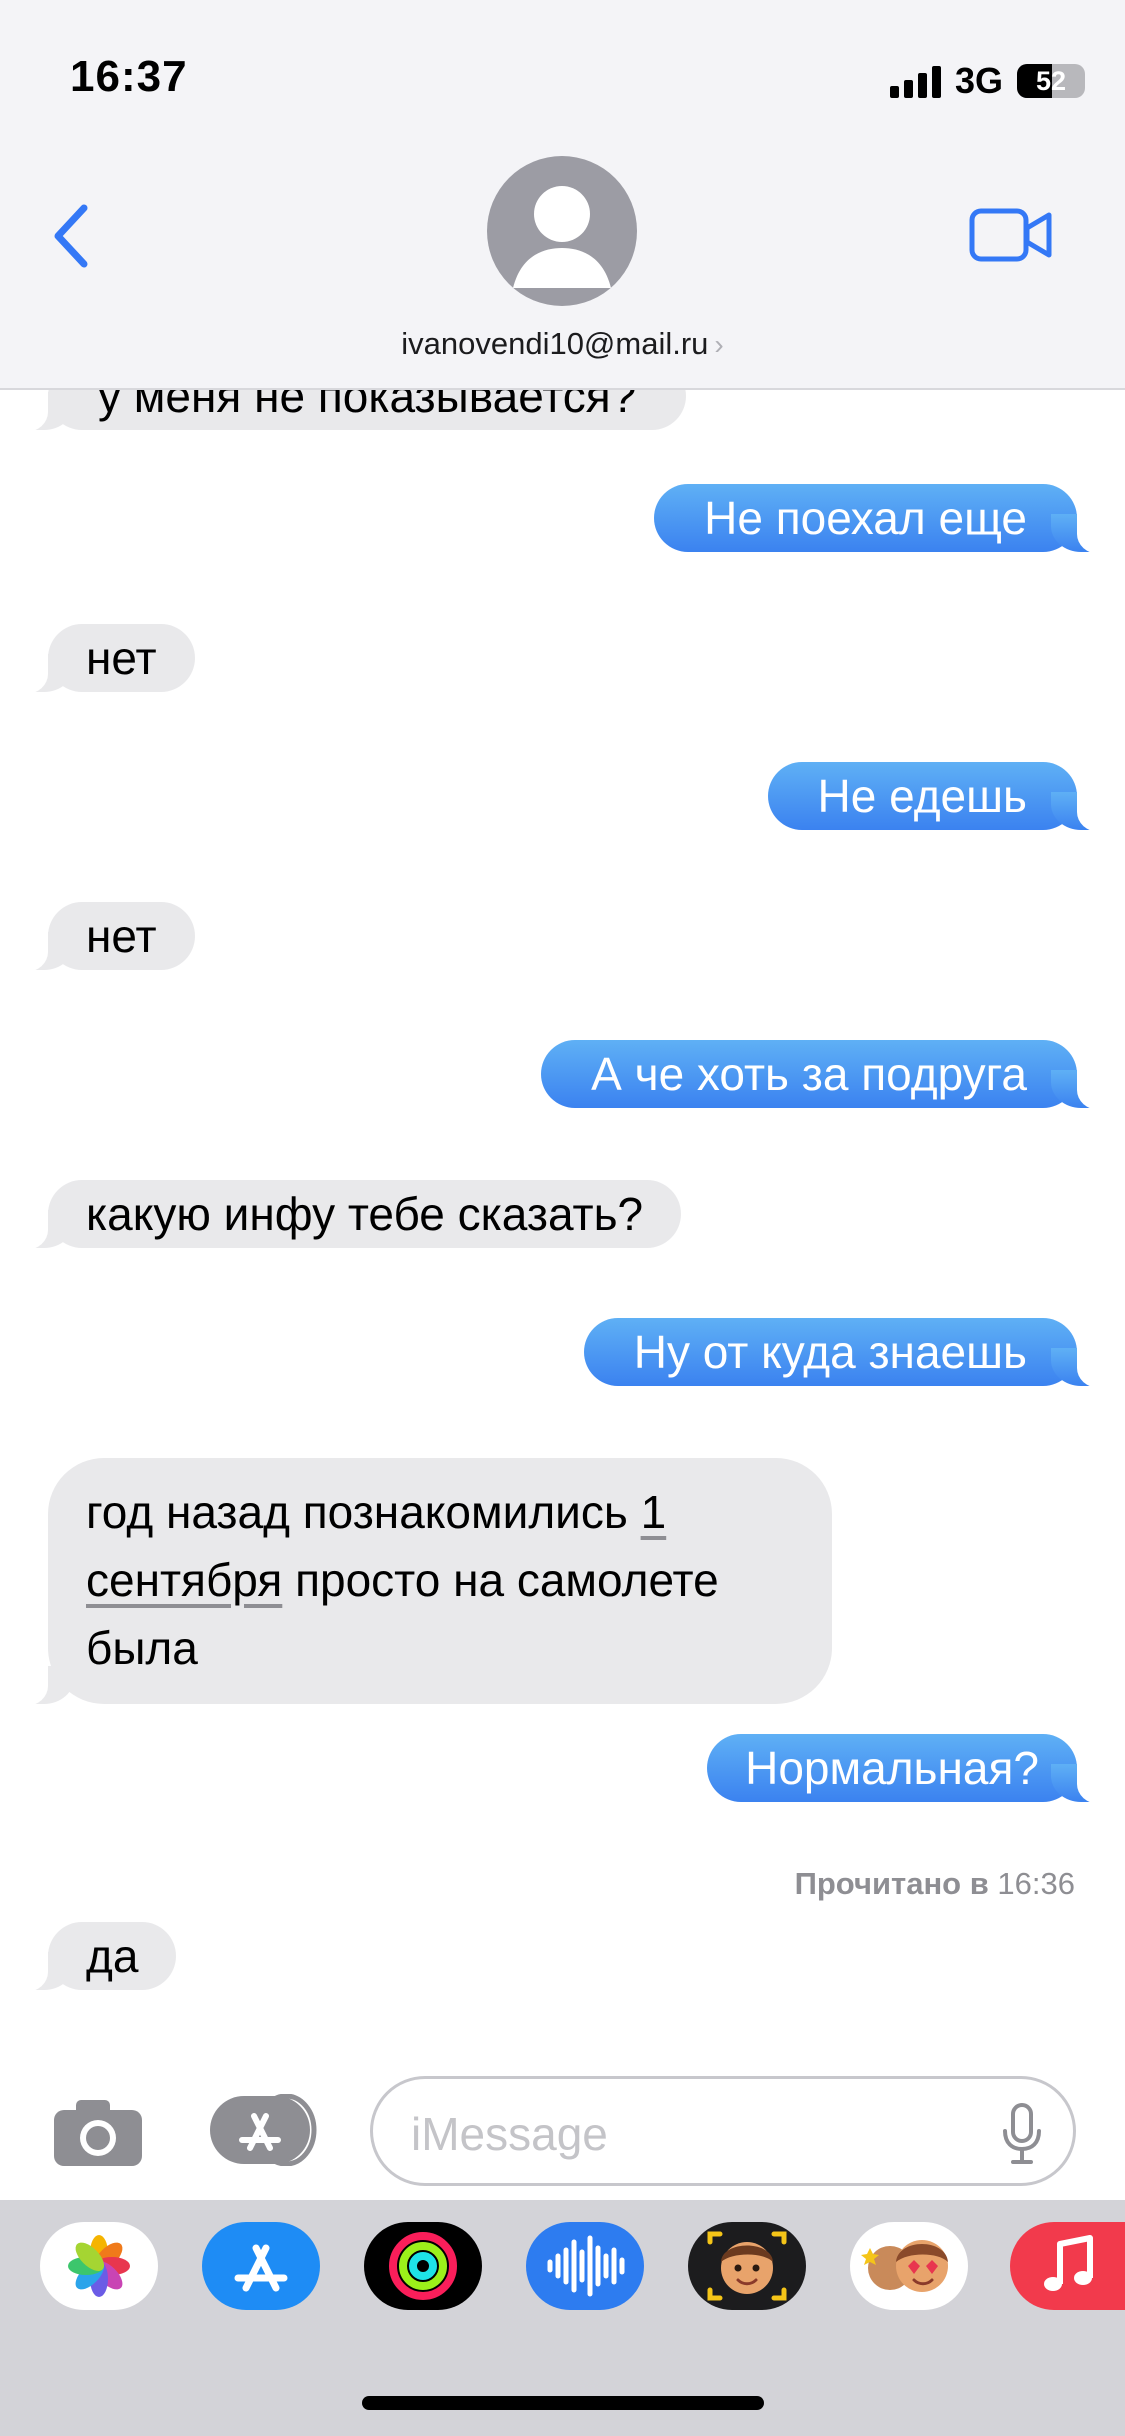 The image size is (1125, 2436). I want to click on back-button, so click(74, 236).